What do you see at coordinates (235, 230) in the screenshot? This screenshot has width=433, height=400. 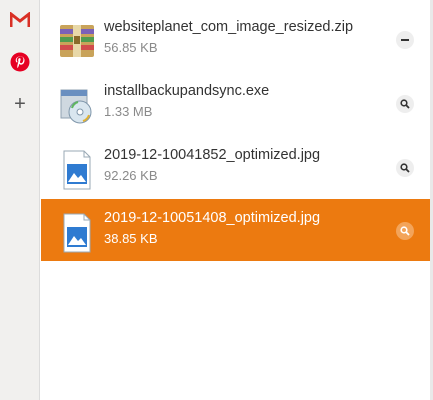 I see `download-item-selected: 2019-12-10051408_optimized.jpg 38.85 KB` at bounding box center [235, 230].